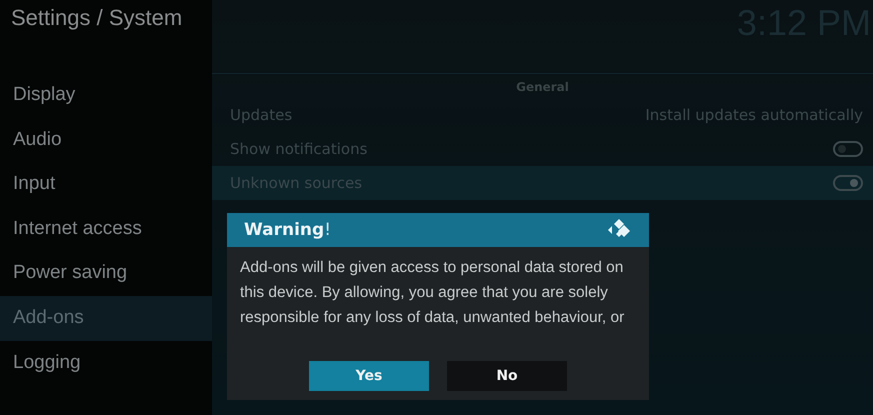  Describe the element at coordinates (106, 318) in the screenshot. I see `sidebar-item: Add-ons` at that location.